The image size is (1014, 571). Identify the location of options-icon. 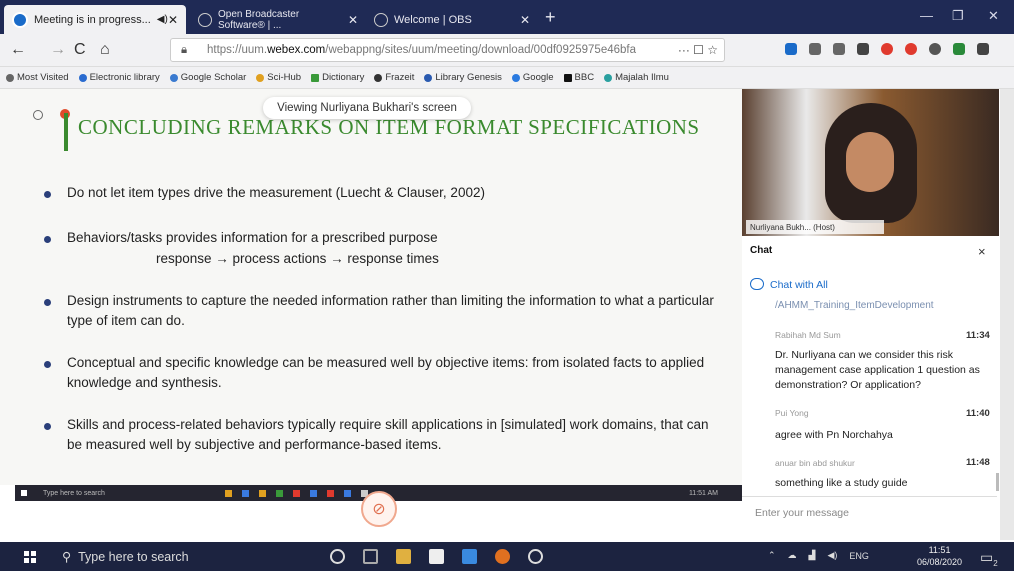
(38, 115).